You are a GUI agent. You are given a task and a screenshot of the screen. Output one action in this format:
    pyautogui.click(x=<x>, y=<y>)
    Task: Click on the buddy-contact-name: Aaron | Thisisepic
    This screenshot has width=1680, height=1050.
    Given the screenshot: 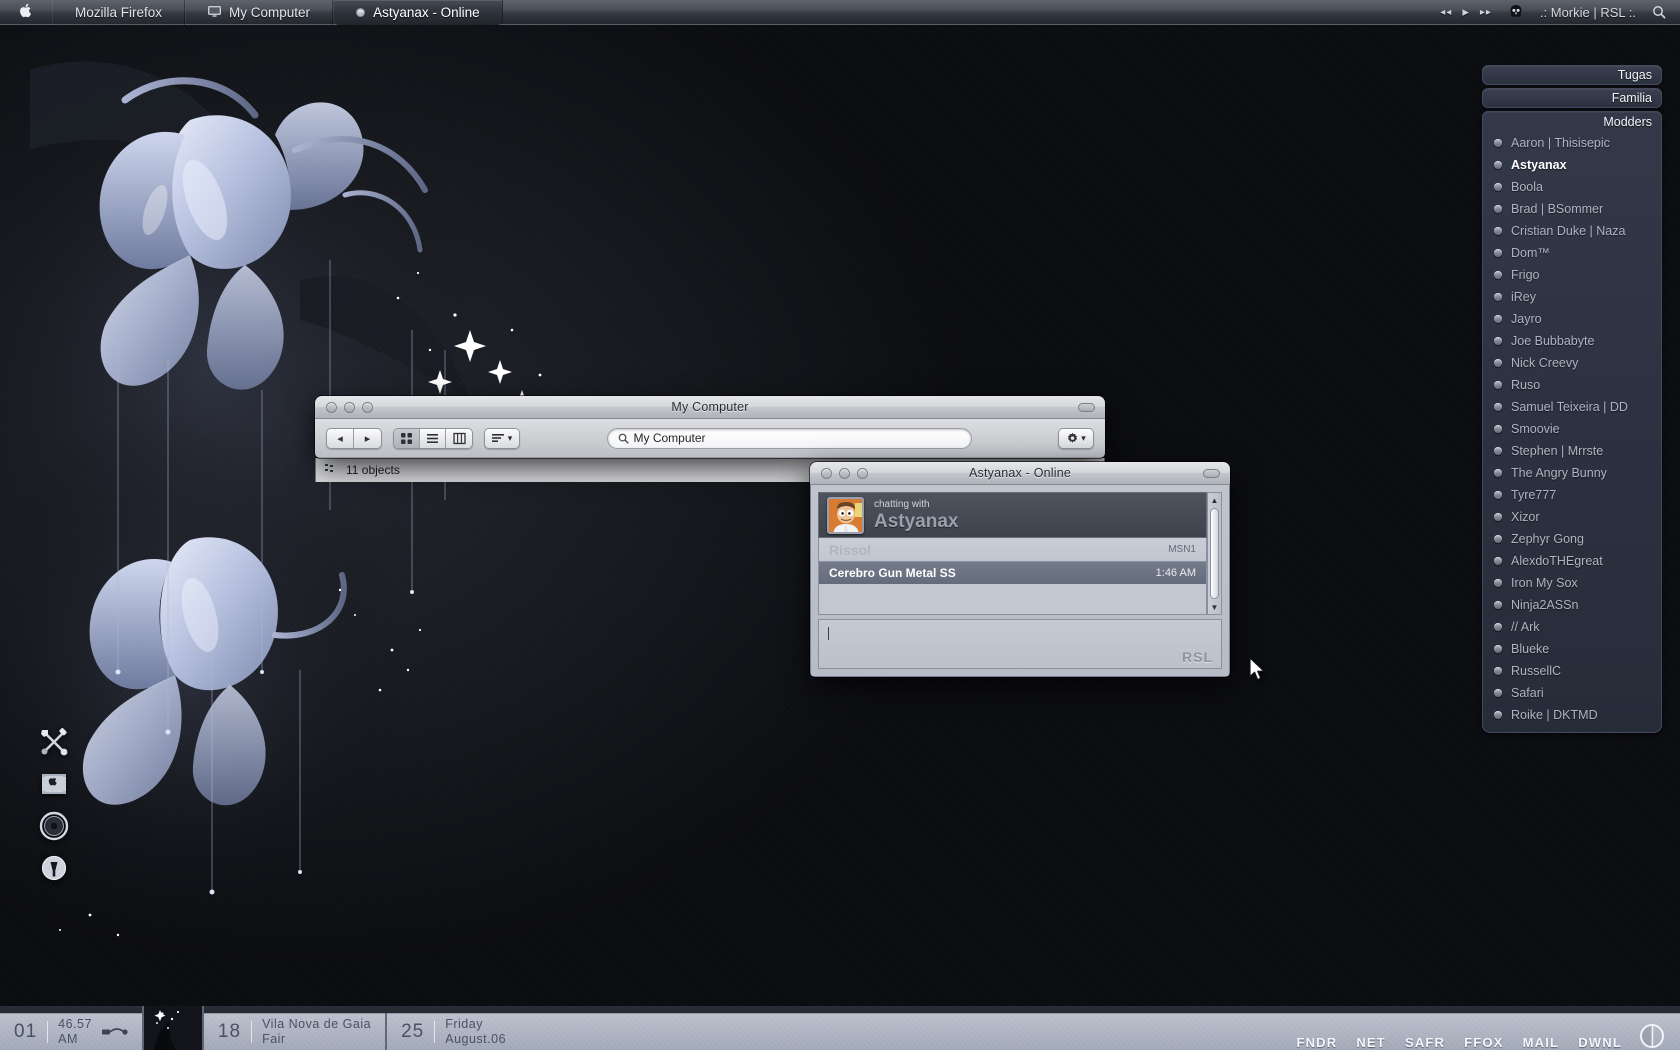 What is the action you would take?
    pyautogui.click(x=1560, y=143)
    